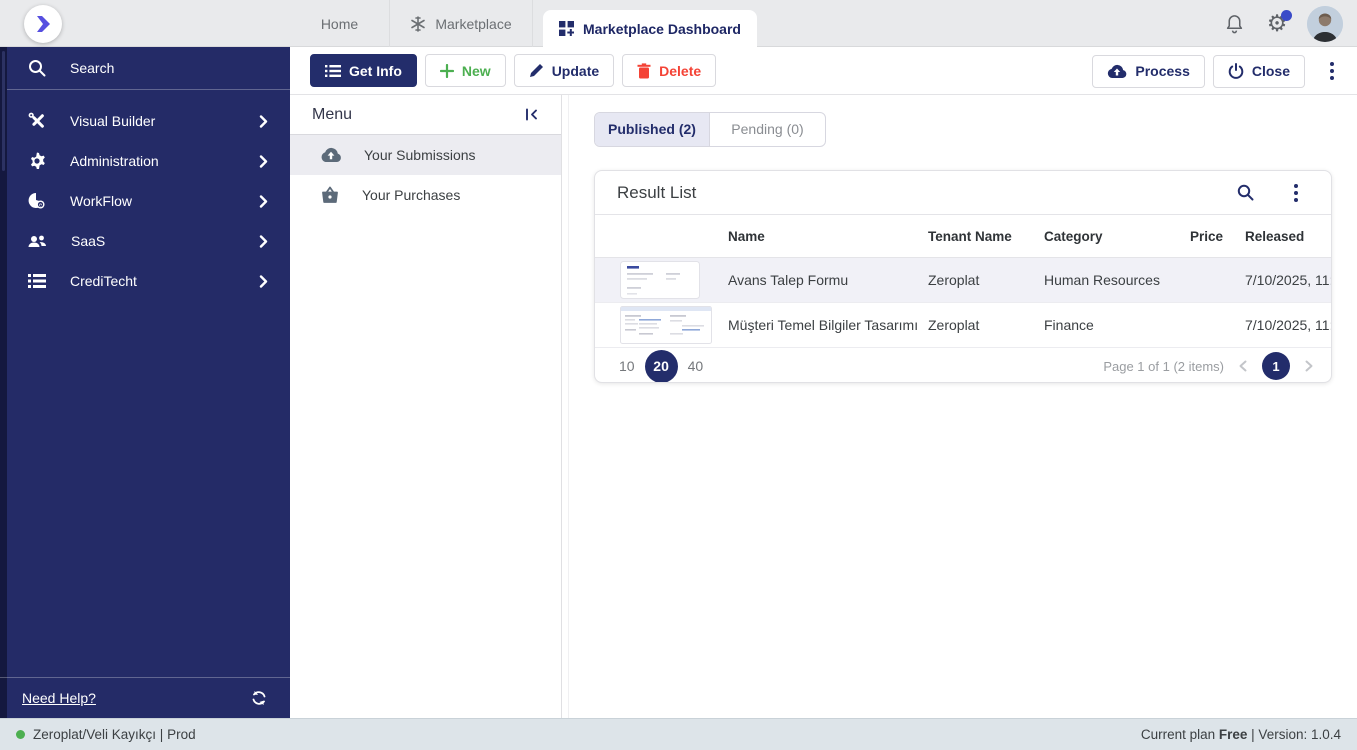 This screenshot has width=1357, height=750. Describe the element at coordinates (37, 201) in the screenshot. I see `workflow-icon: e` at that location.